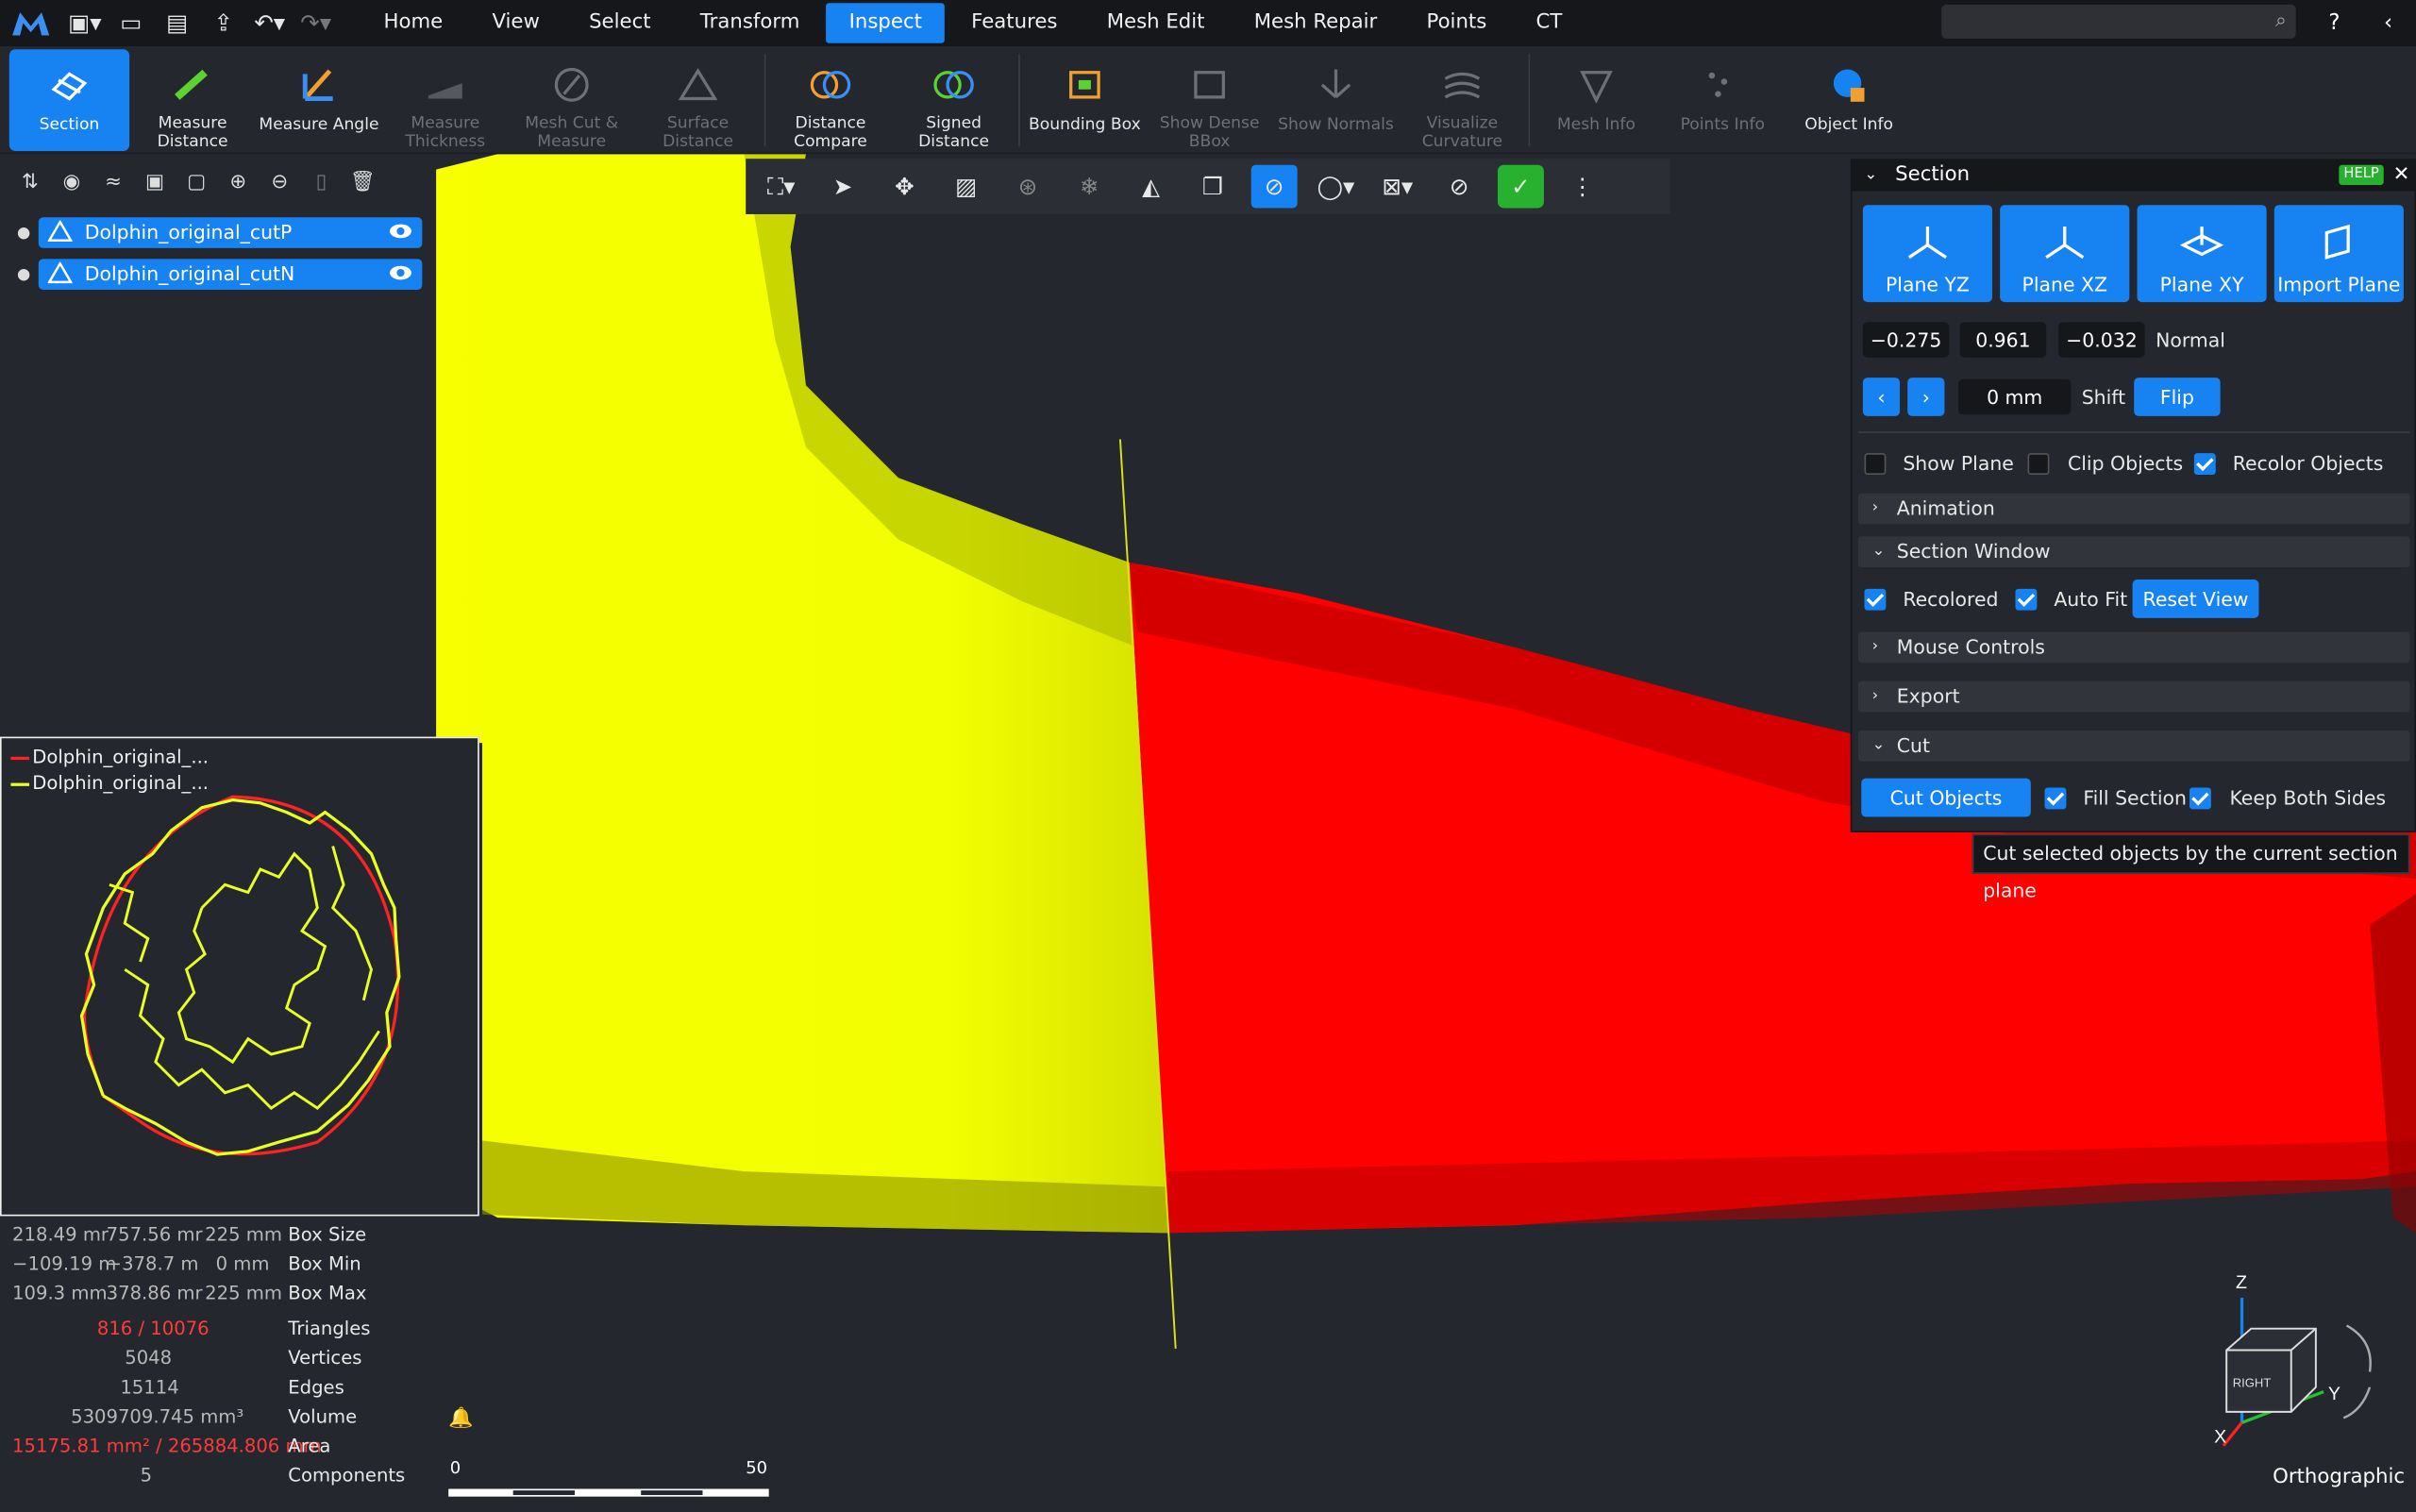 This screenshot has height=1512, width=2416. I want to click on open-folder-icon: ▭, so click(131, 23).